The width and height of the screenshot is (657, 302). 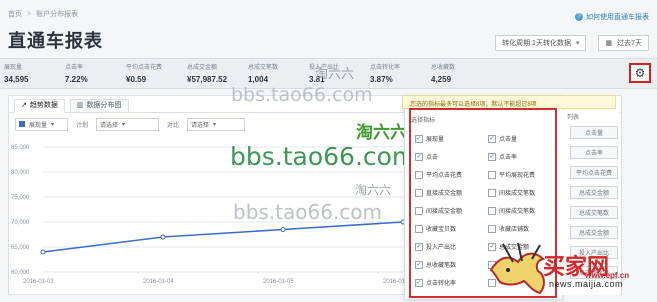 What do you see at coordinates (74, 68) in the screenshot?
I see `metric-label: 点击率` at bounding box center [74, 68].